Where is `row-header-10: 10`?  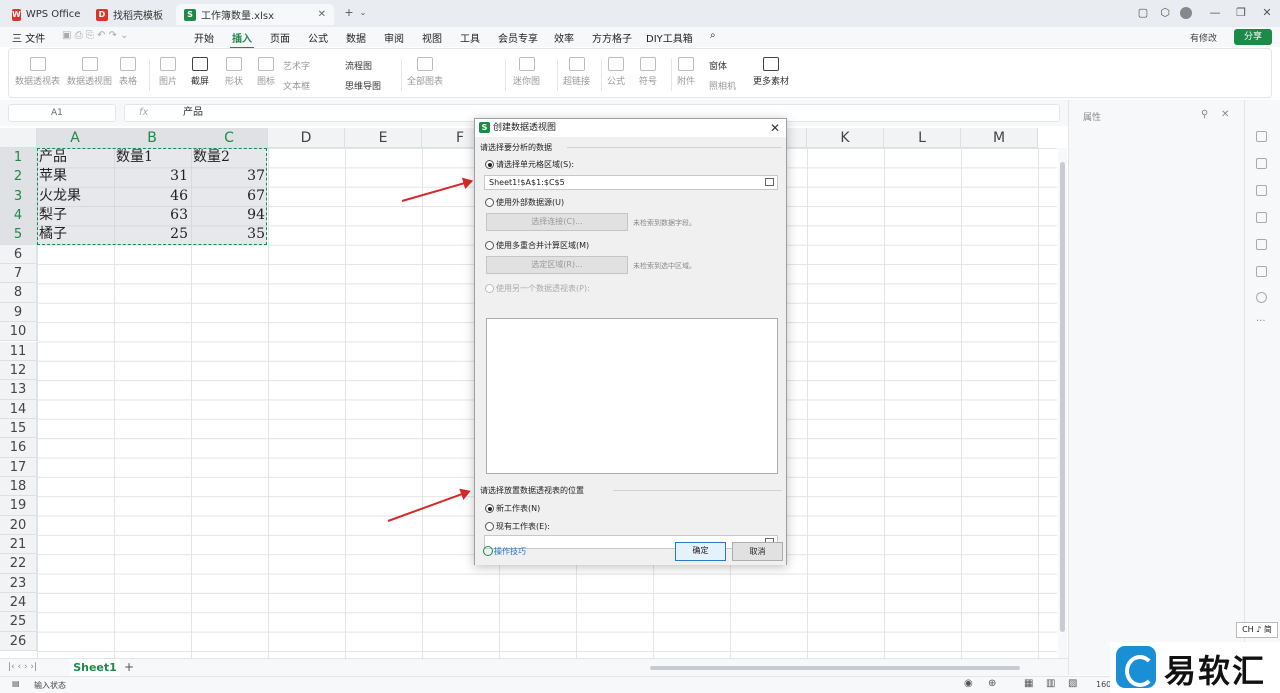 row-header-10: 10 is located at coordinates (18, 332).